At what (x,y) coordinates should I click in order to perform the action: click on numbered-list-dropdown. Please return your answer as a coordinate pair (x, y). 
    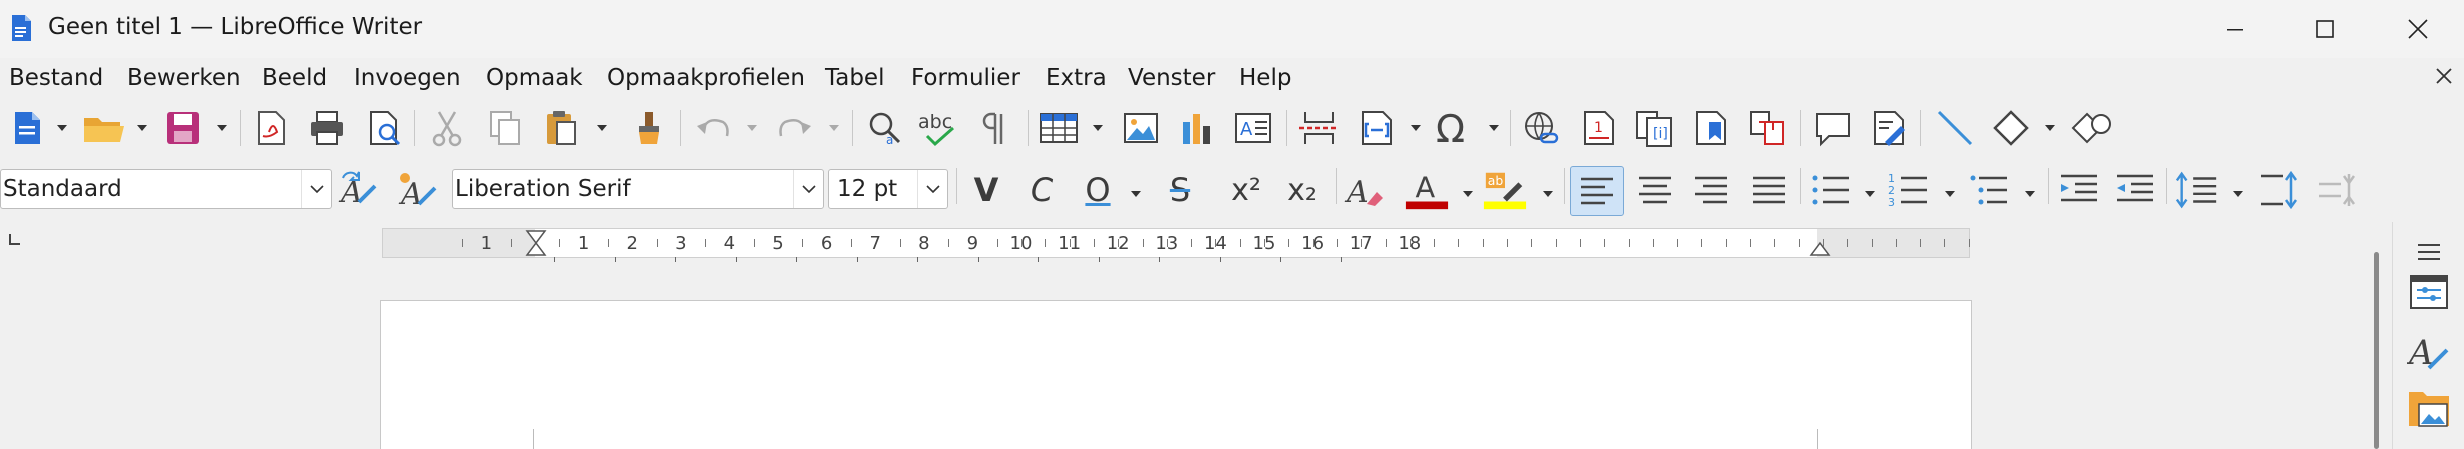
    Looking at the image, I should click on (1950, 194).